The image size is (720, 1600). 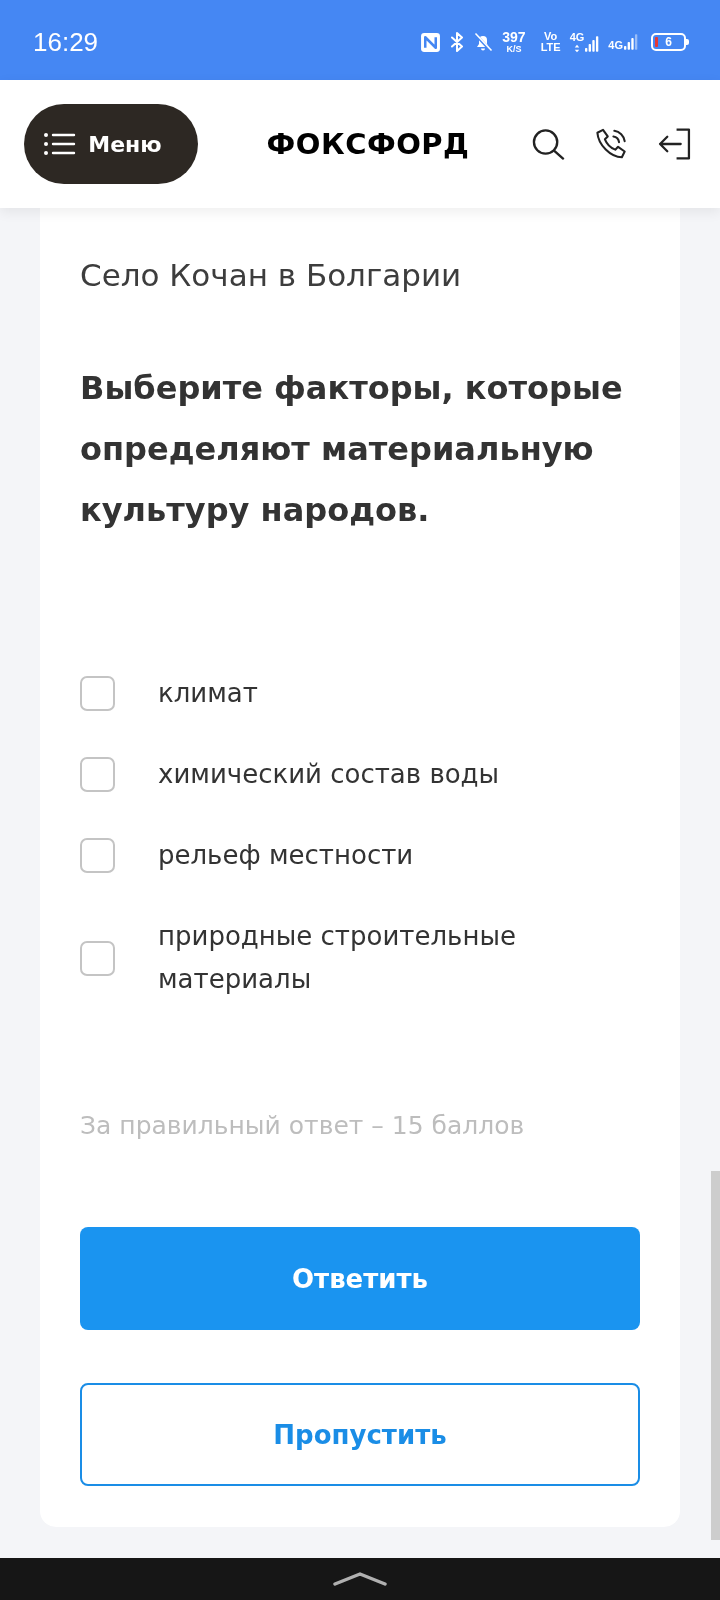 I want to click on data-speed-value: 397, so click(x=514, y=37).